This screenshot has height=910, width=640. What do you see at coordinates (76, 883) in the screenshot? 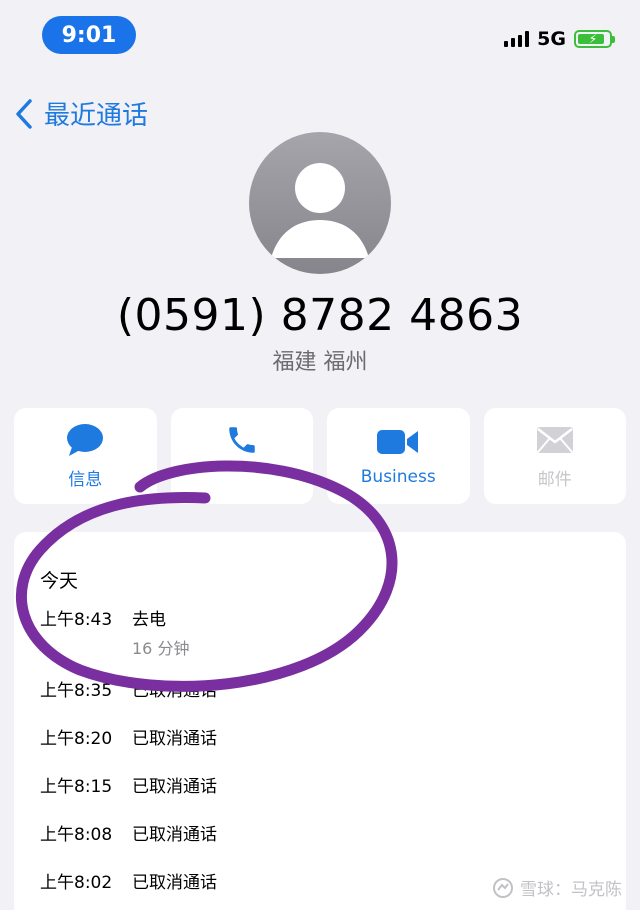
I see `call-time: 上午8:02` at bounding box center [76, 883].